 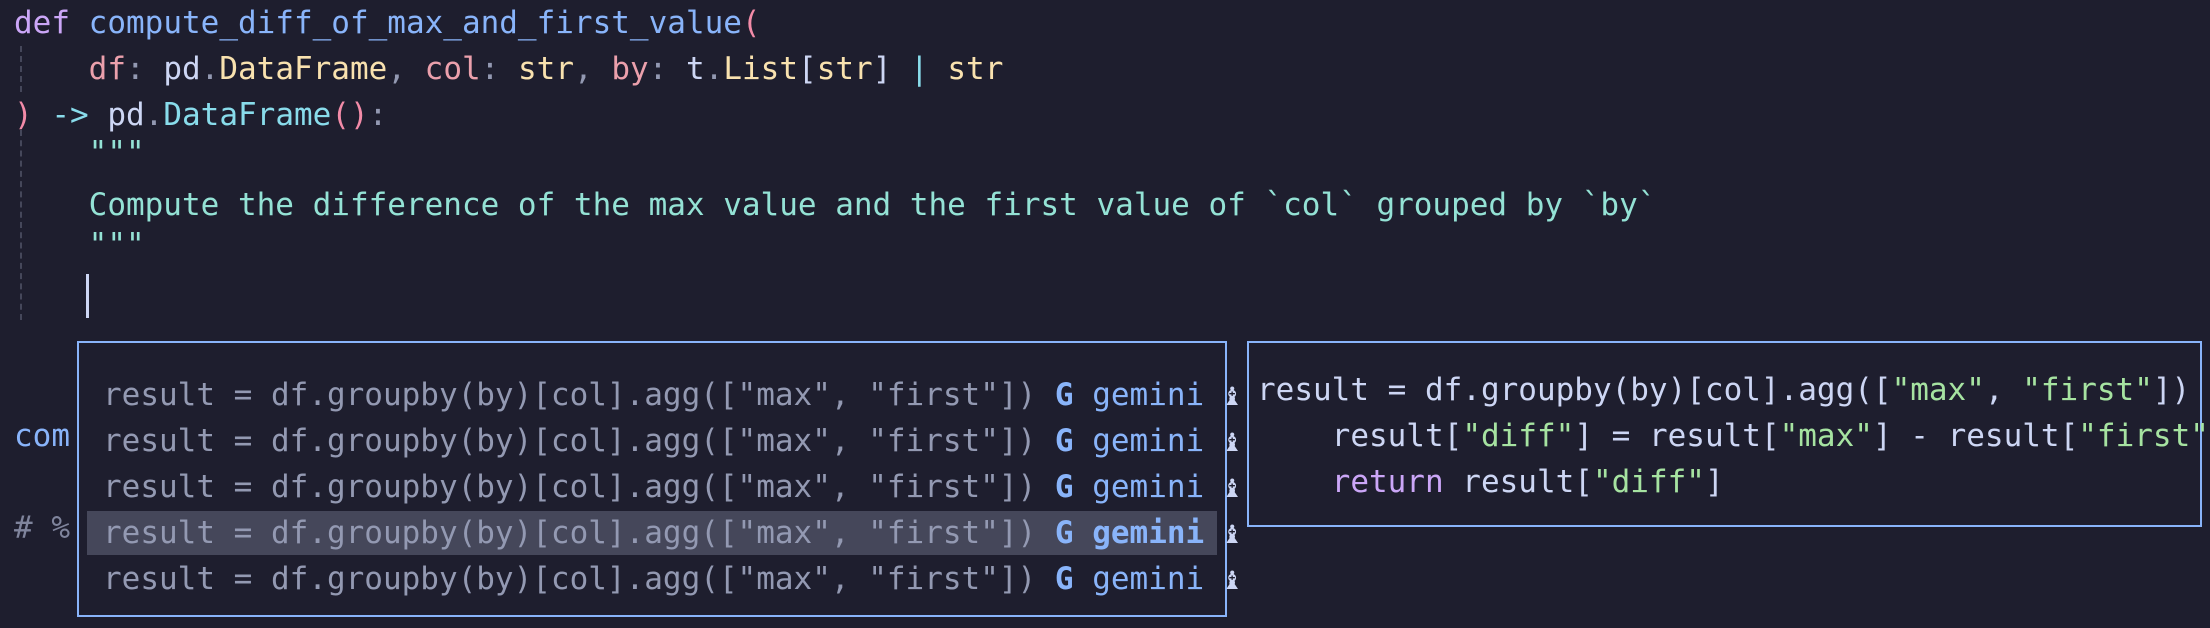 I want to click on open-paren: (, so click(x=751, y=23).